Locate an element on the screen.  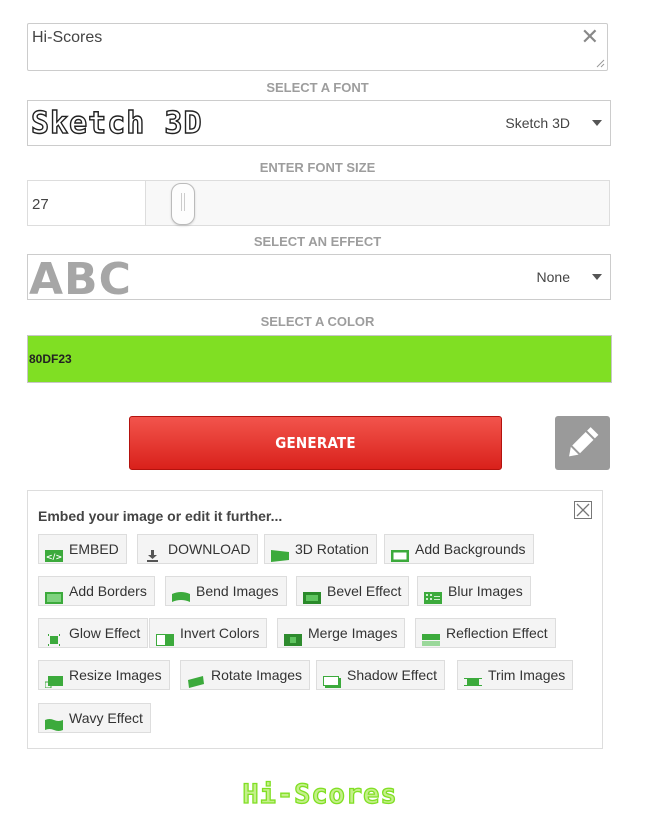
effect-select: ABC None is located at coordinates (319, 279).